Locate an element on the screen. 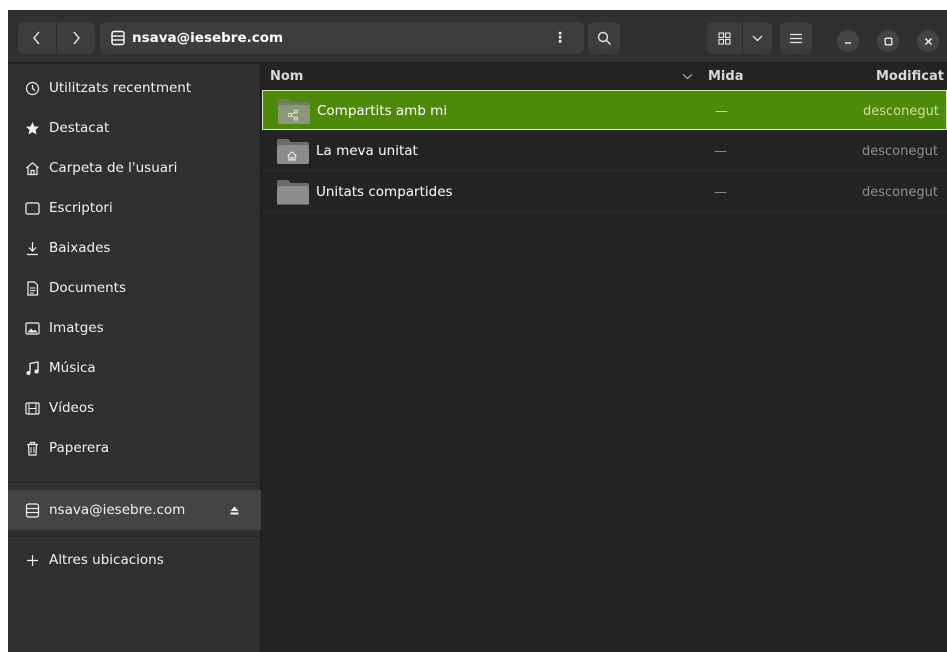 The height and width of the screenshot is (652, 947). view-switcher is located at coordinates (739, 38).